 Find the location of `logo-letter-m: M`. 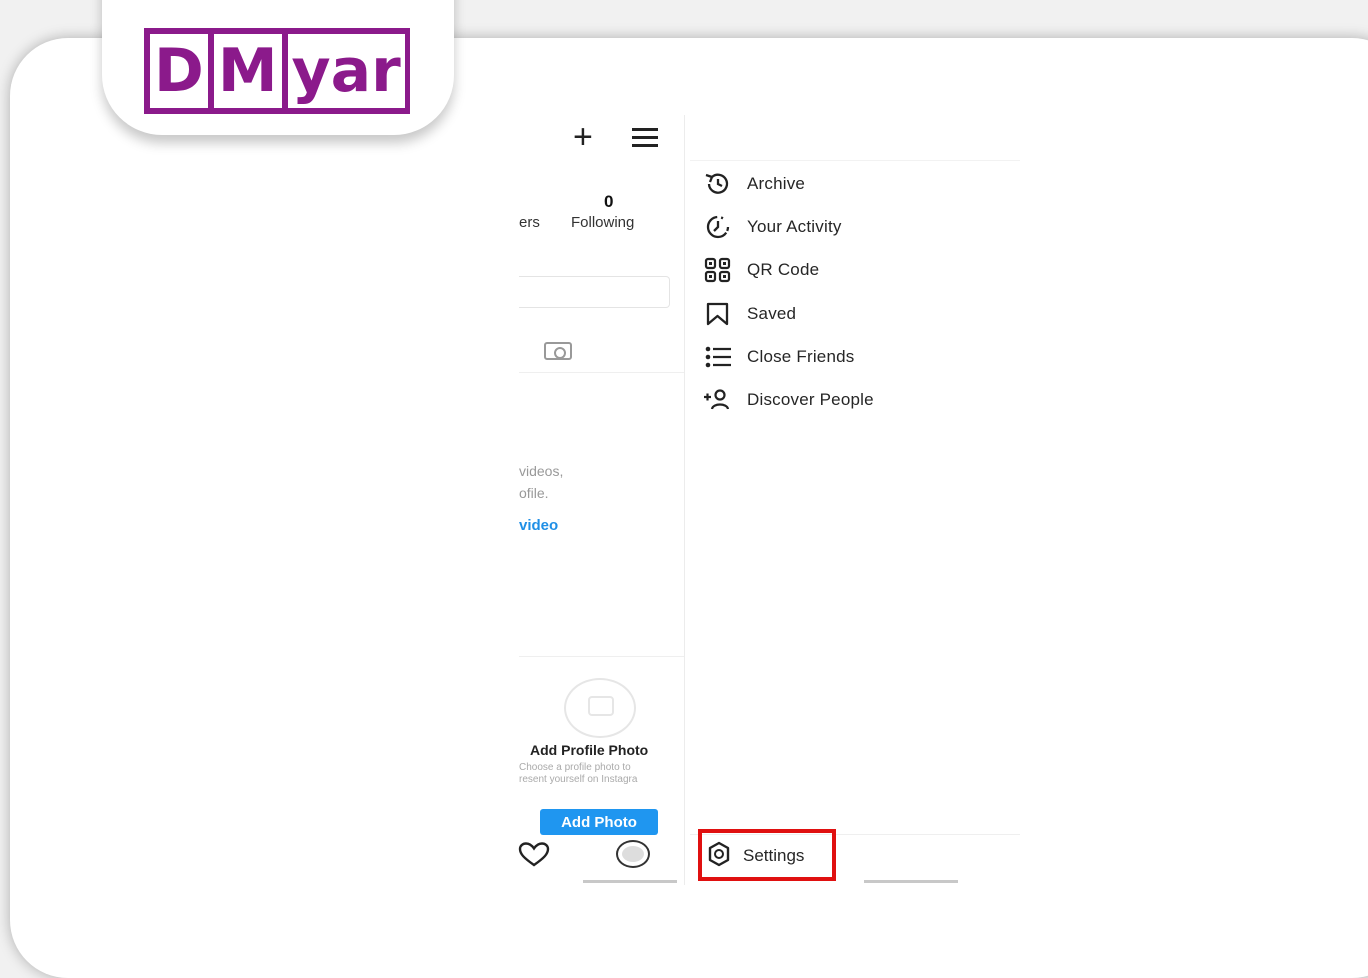

logo-letter-m: M is located at coordinates (247, 71).